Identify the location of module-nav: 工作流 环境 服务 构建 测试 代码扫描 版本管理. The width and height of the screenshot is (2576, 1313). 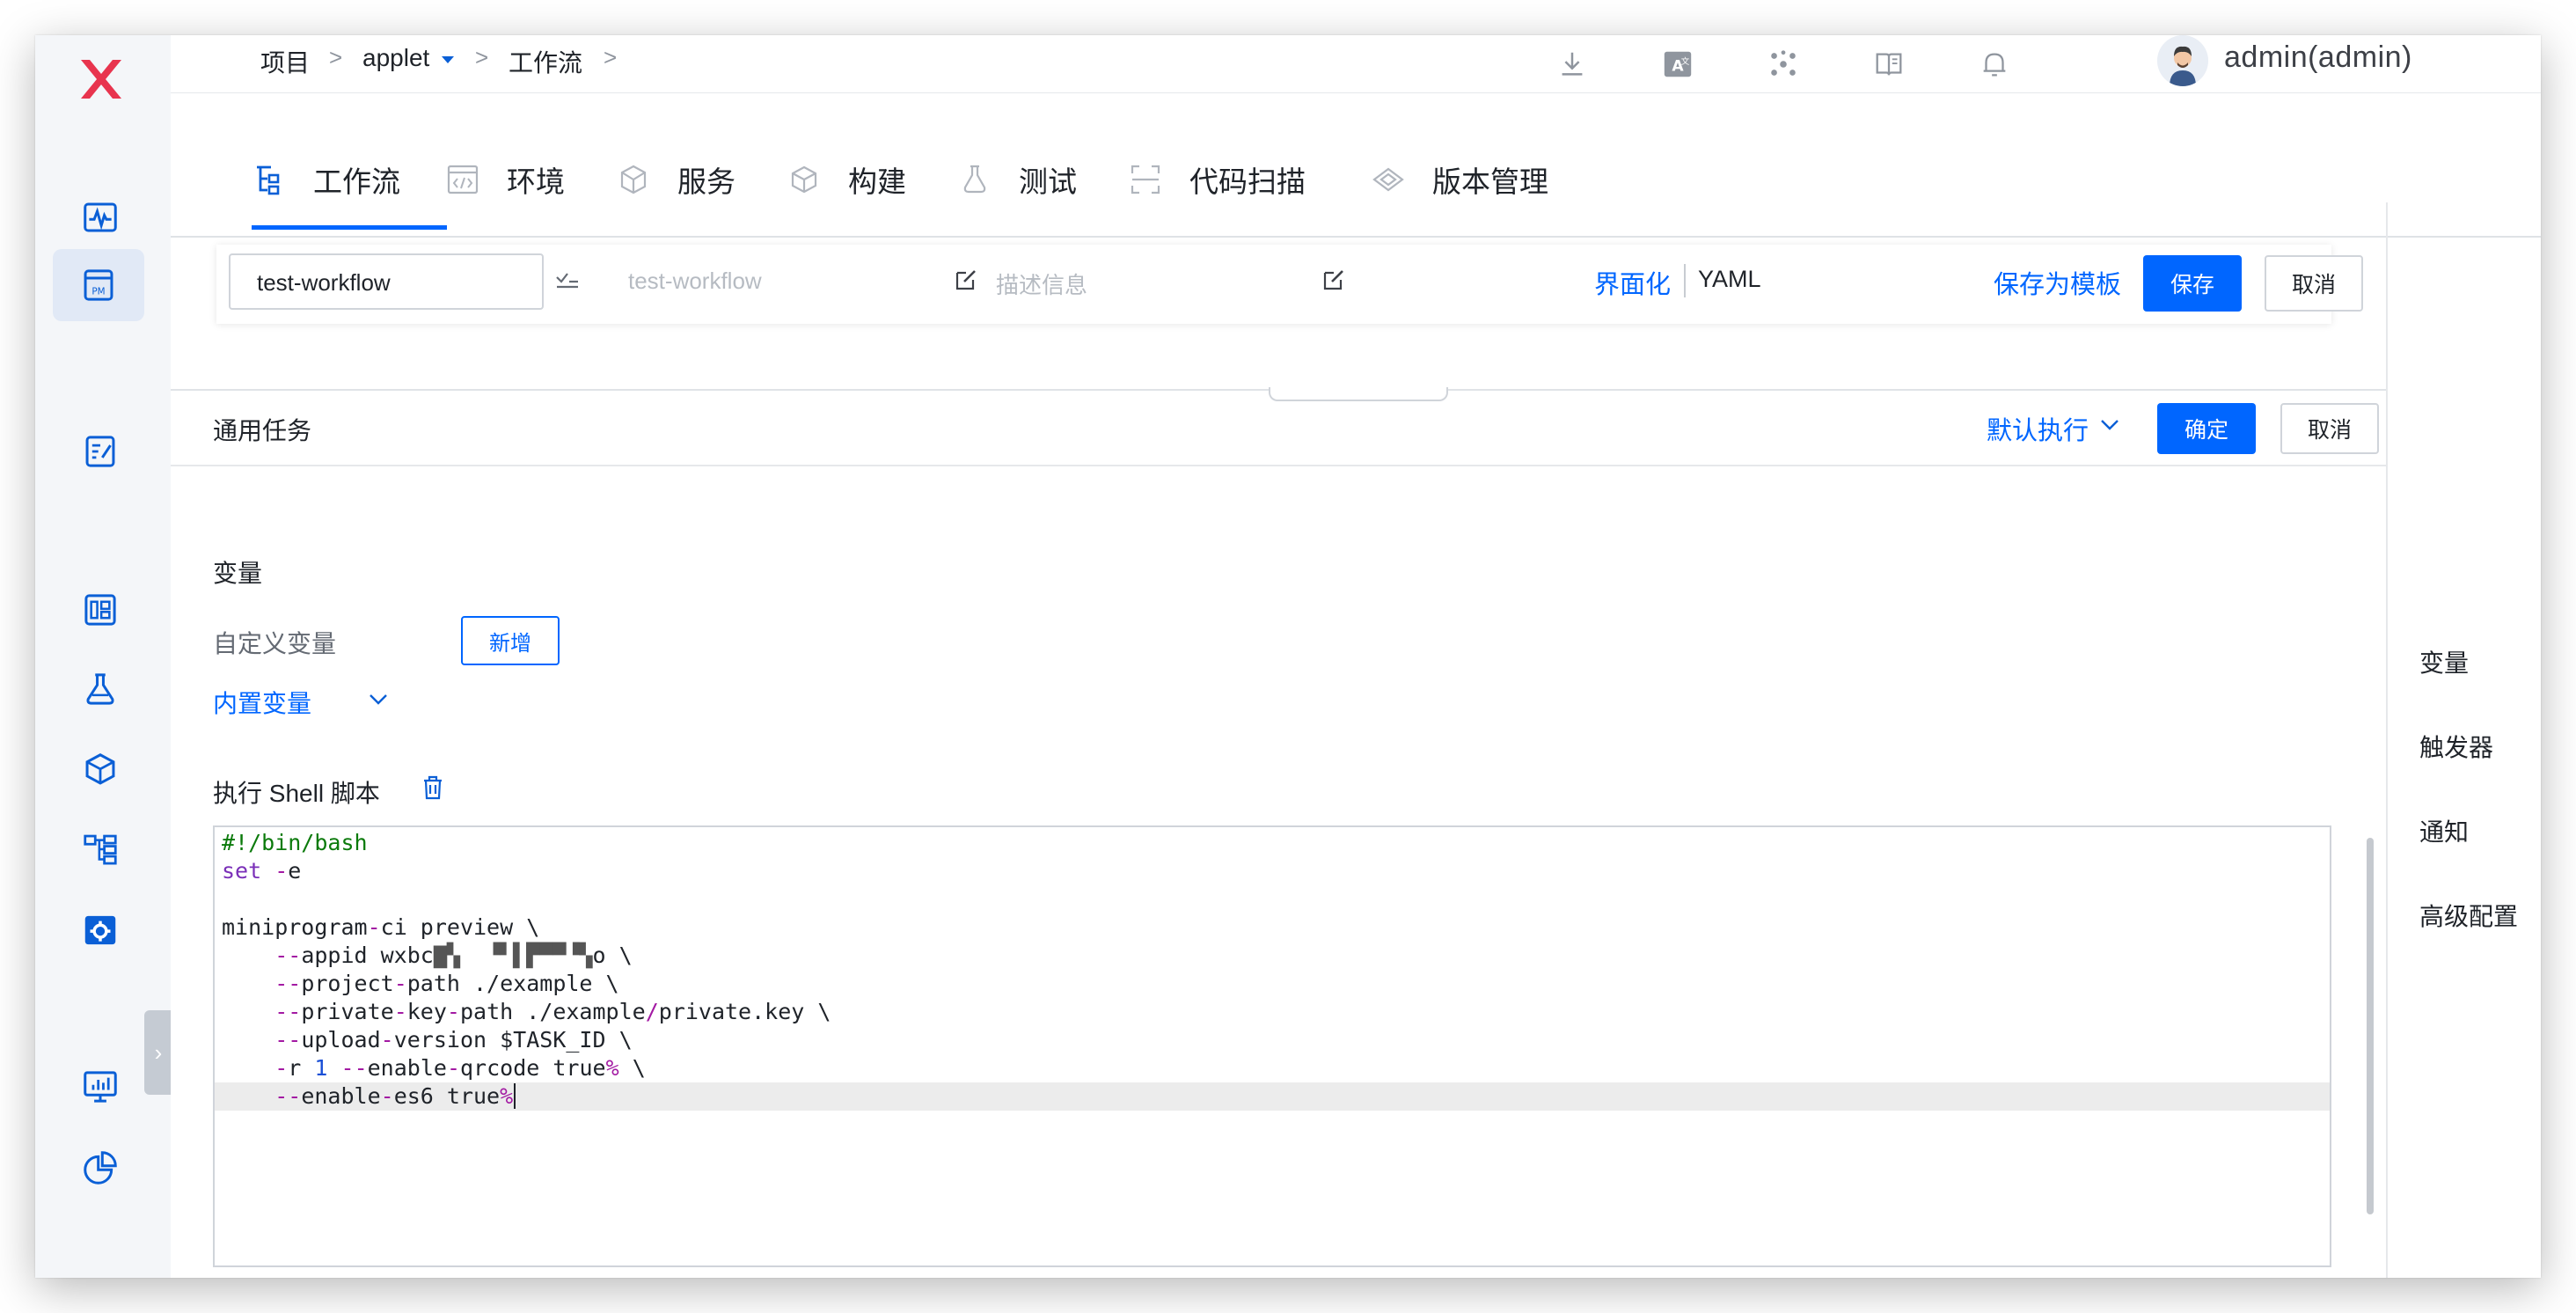
(1356, 165).